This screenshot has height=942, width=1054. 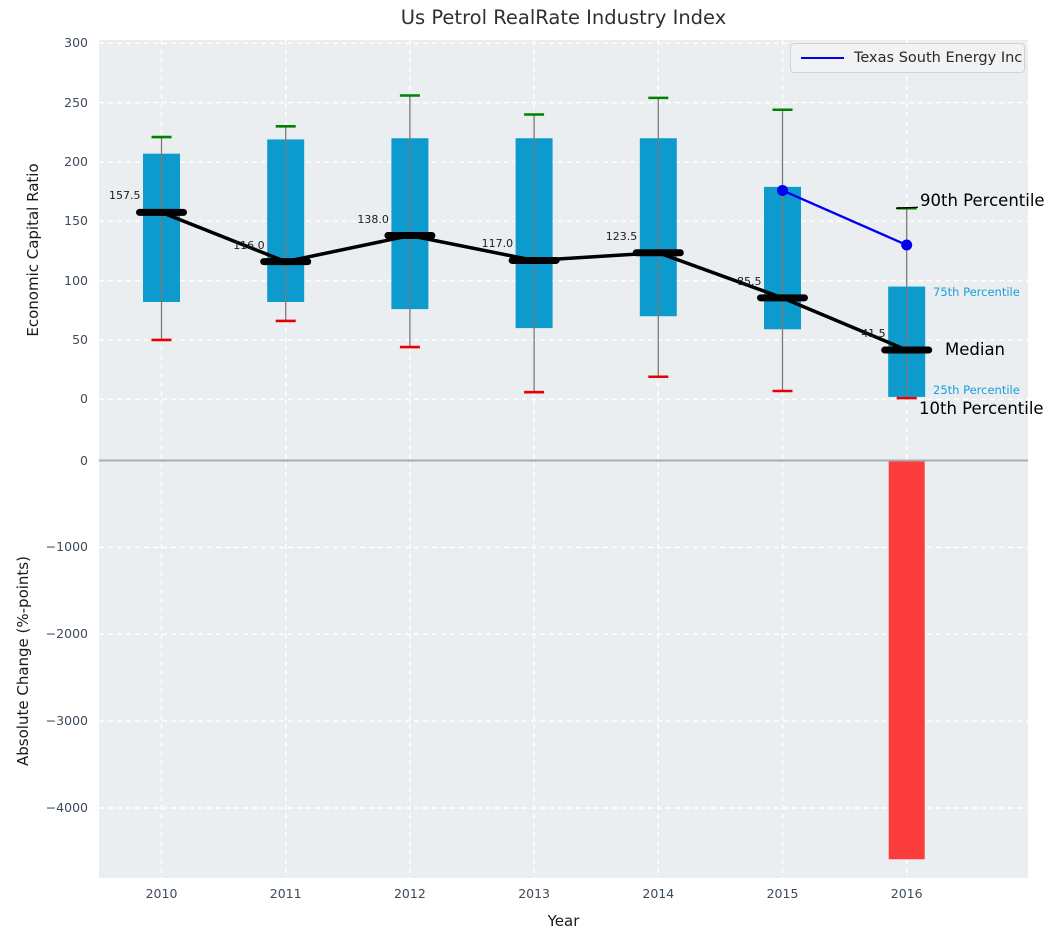 I want to click on x-axis-title: Year, so click(x=563, y=921).